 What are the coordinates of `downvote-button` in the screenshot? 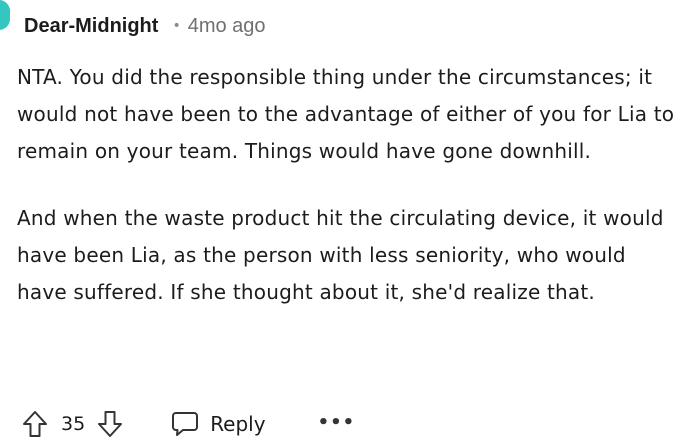 It's located at (110, 424).